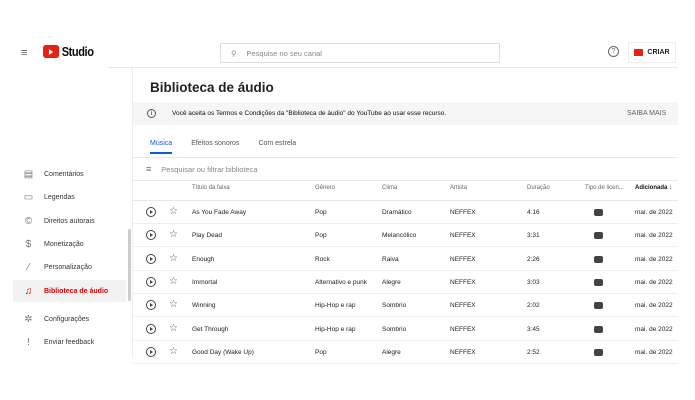  I want to click on duration: 2:52, so click(533, 352).